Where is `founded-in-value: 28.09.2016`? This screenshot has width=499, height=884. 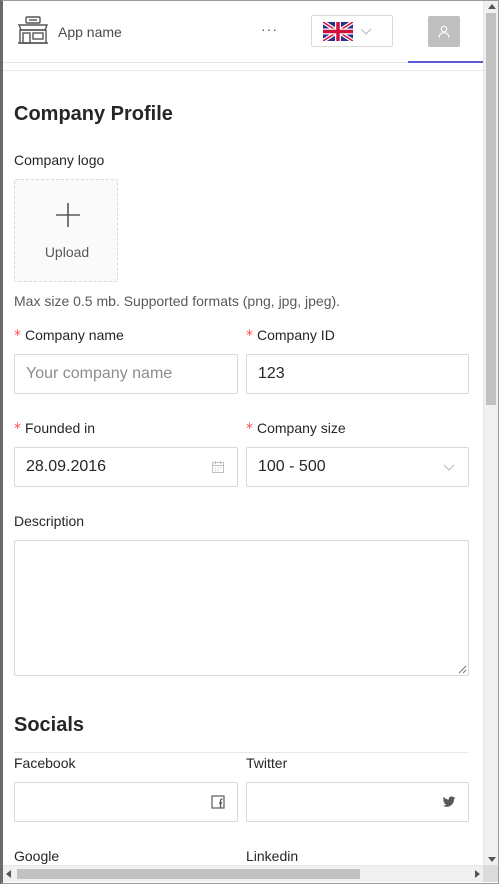 founded-in-value: 28.09.2016 is located at coordinates (66, 466).